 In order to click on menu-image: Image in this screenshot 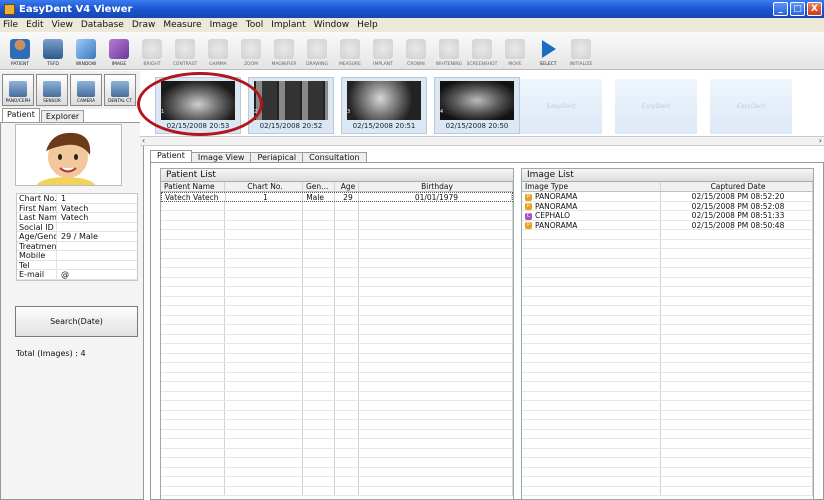, I will do `click(224, 25)`.